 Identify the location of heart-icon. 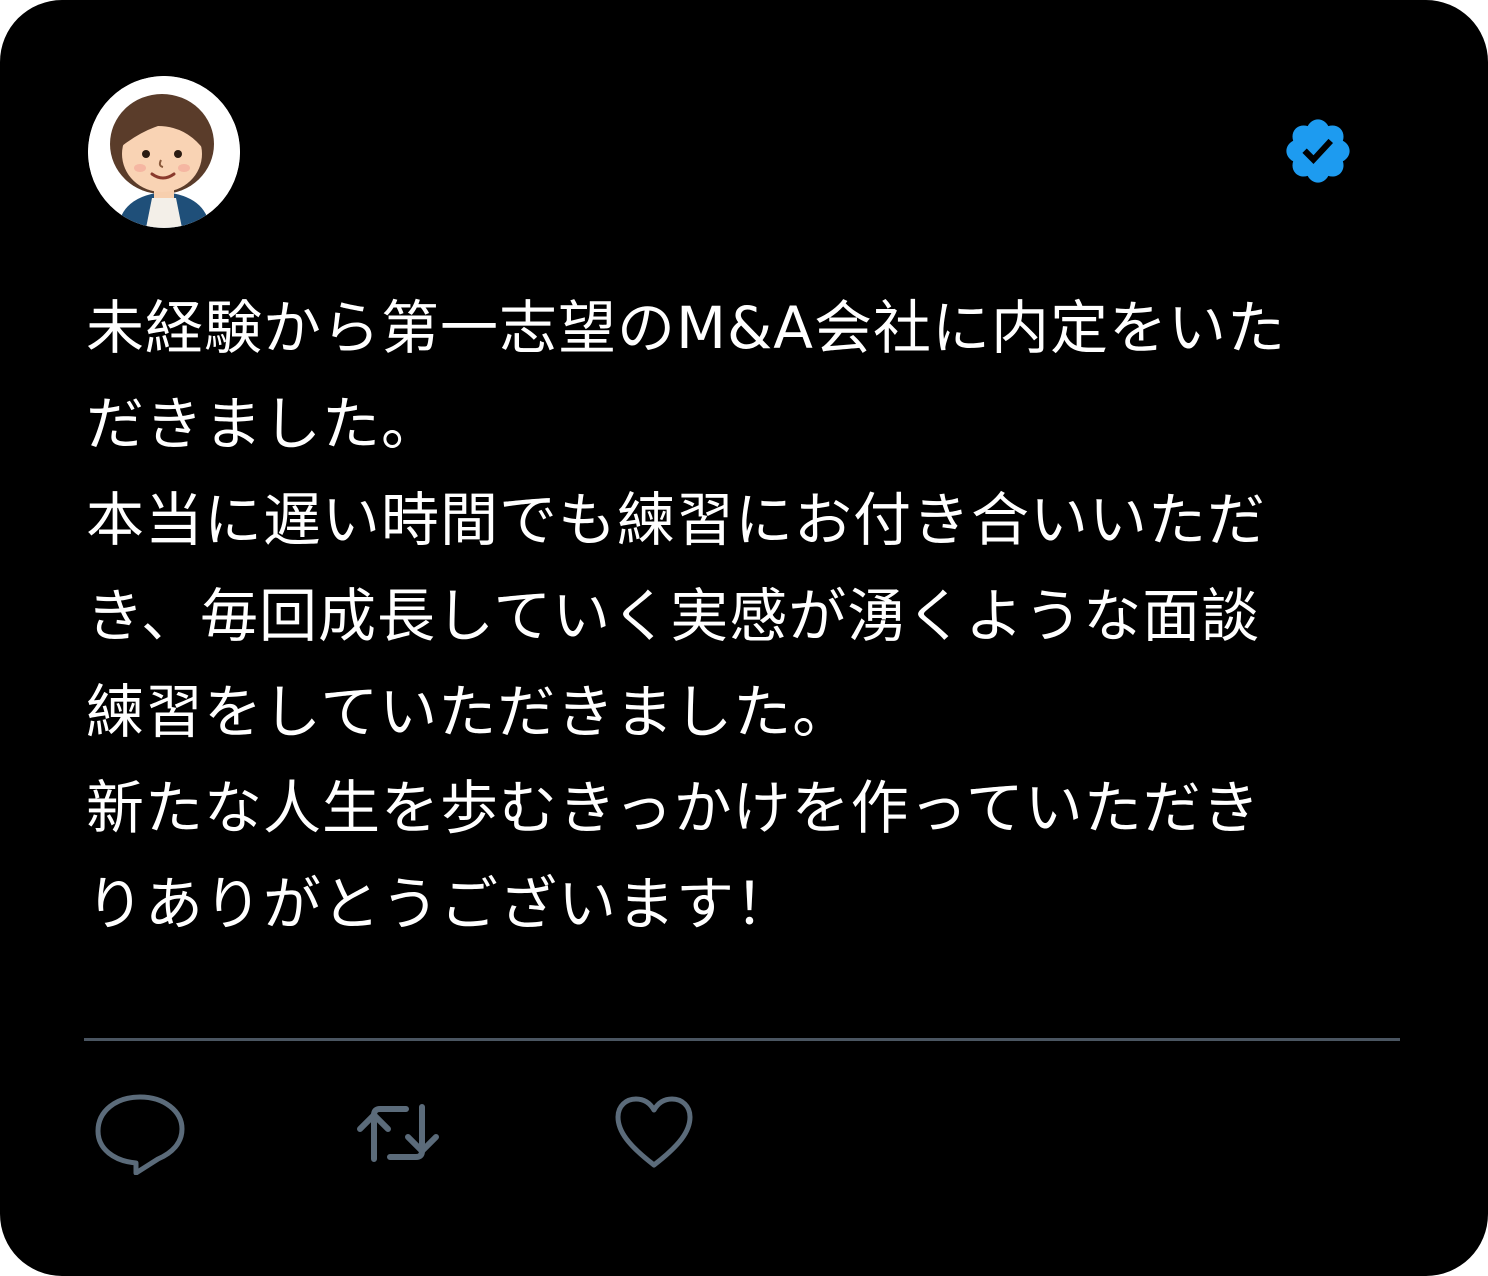
(654, 1132).